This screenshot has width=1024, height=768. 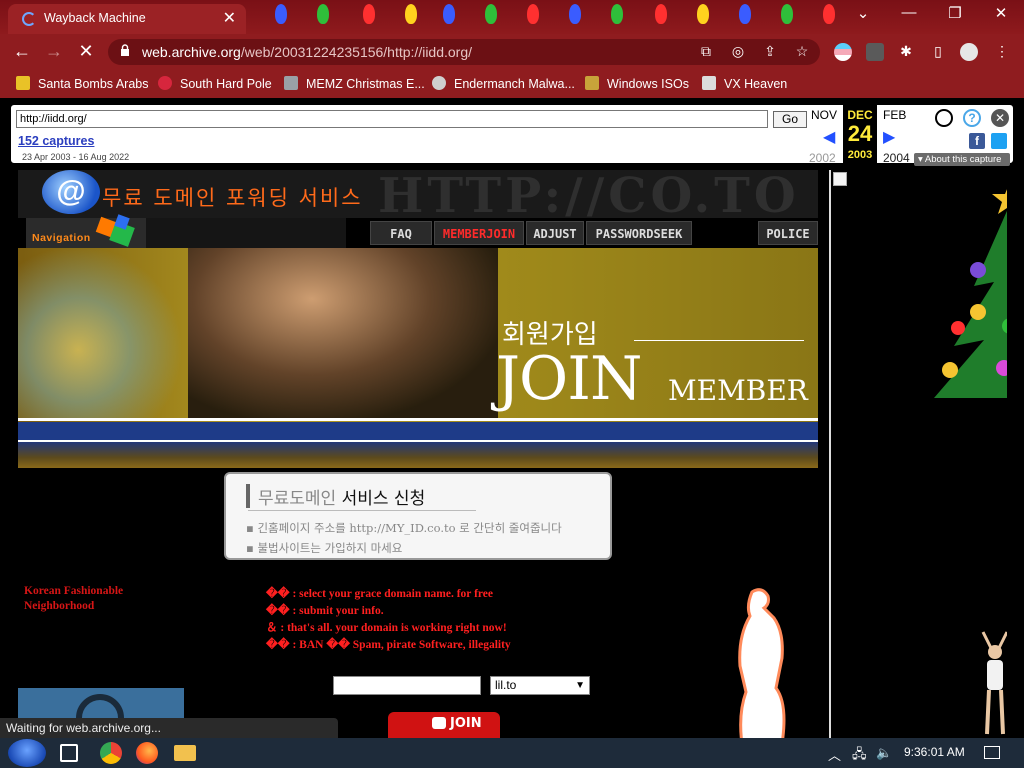 I want to click on bookmark-star-icon: ☆, so click(x=802, y=51).